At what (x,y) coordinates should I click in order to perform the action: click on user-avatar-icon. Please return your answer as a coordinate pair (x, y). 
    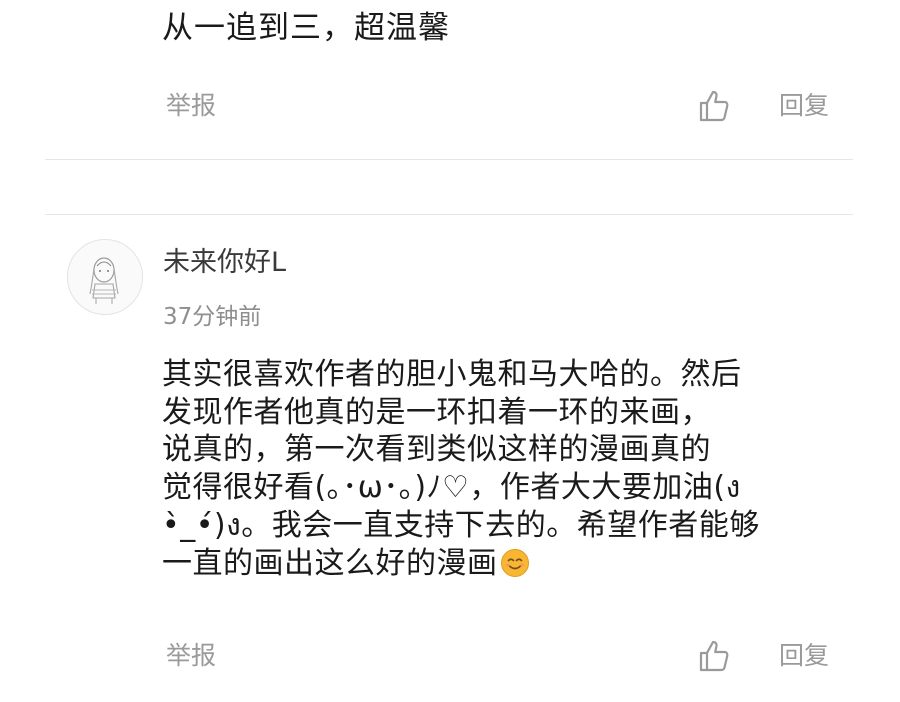
    Looking at the image, I should click on (104, 280).